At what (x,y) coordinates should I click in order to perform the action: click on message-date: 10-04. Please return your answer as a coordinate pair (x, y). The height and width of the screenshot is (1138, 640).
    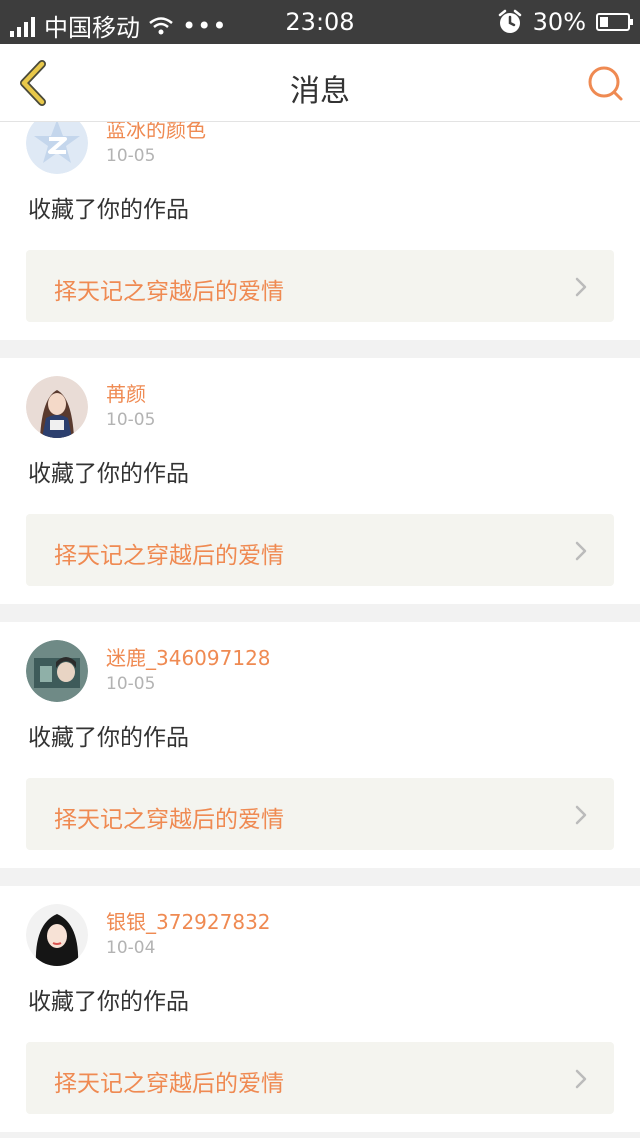
    Looking at the image, I should click on (131, 948).